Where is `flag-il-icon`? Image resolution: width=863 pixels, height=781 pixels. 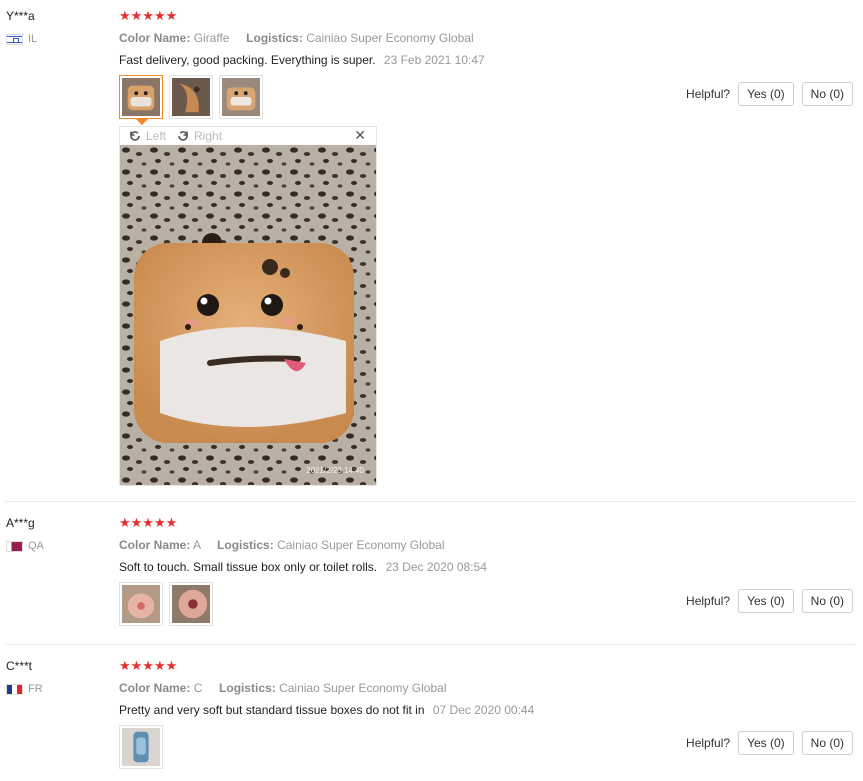 flag-il-icon is located at coordinates (14, 39).